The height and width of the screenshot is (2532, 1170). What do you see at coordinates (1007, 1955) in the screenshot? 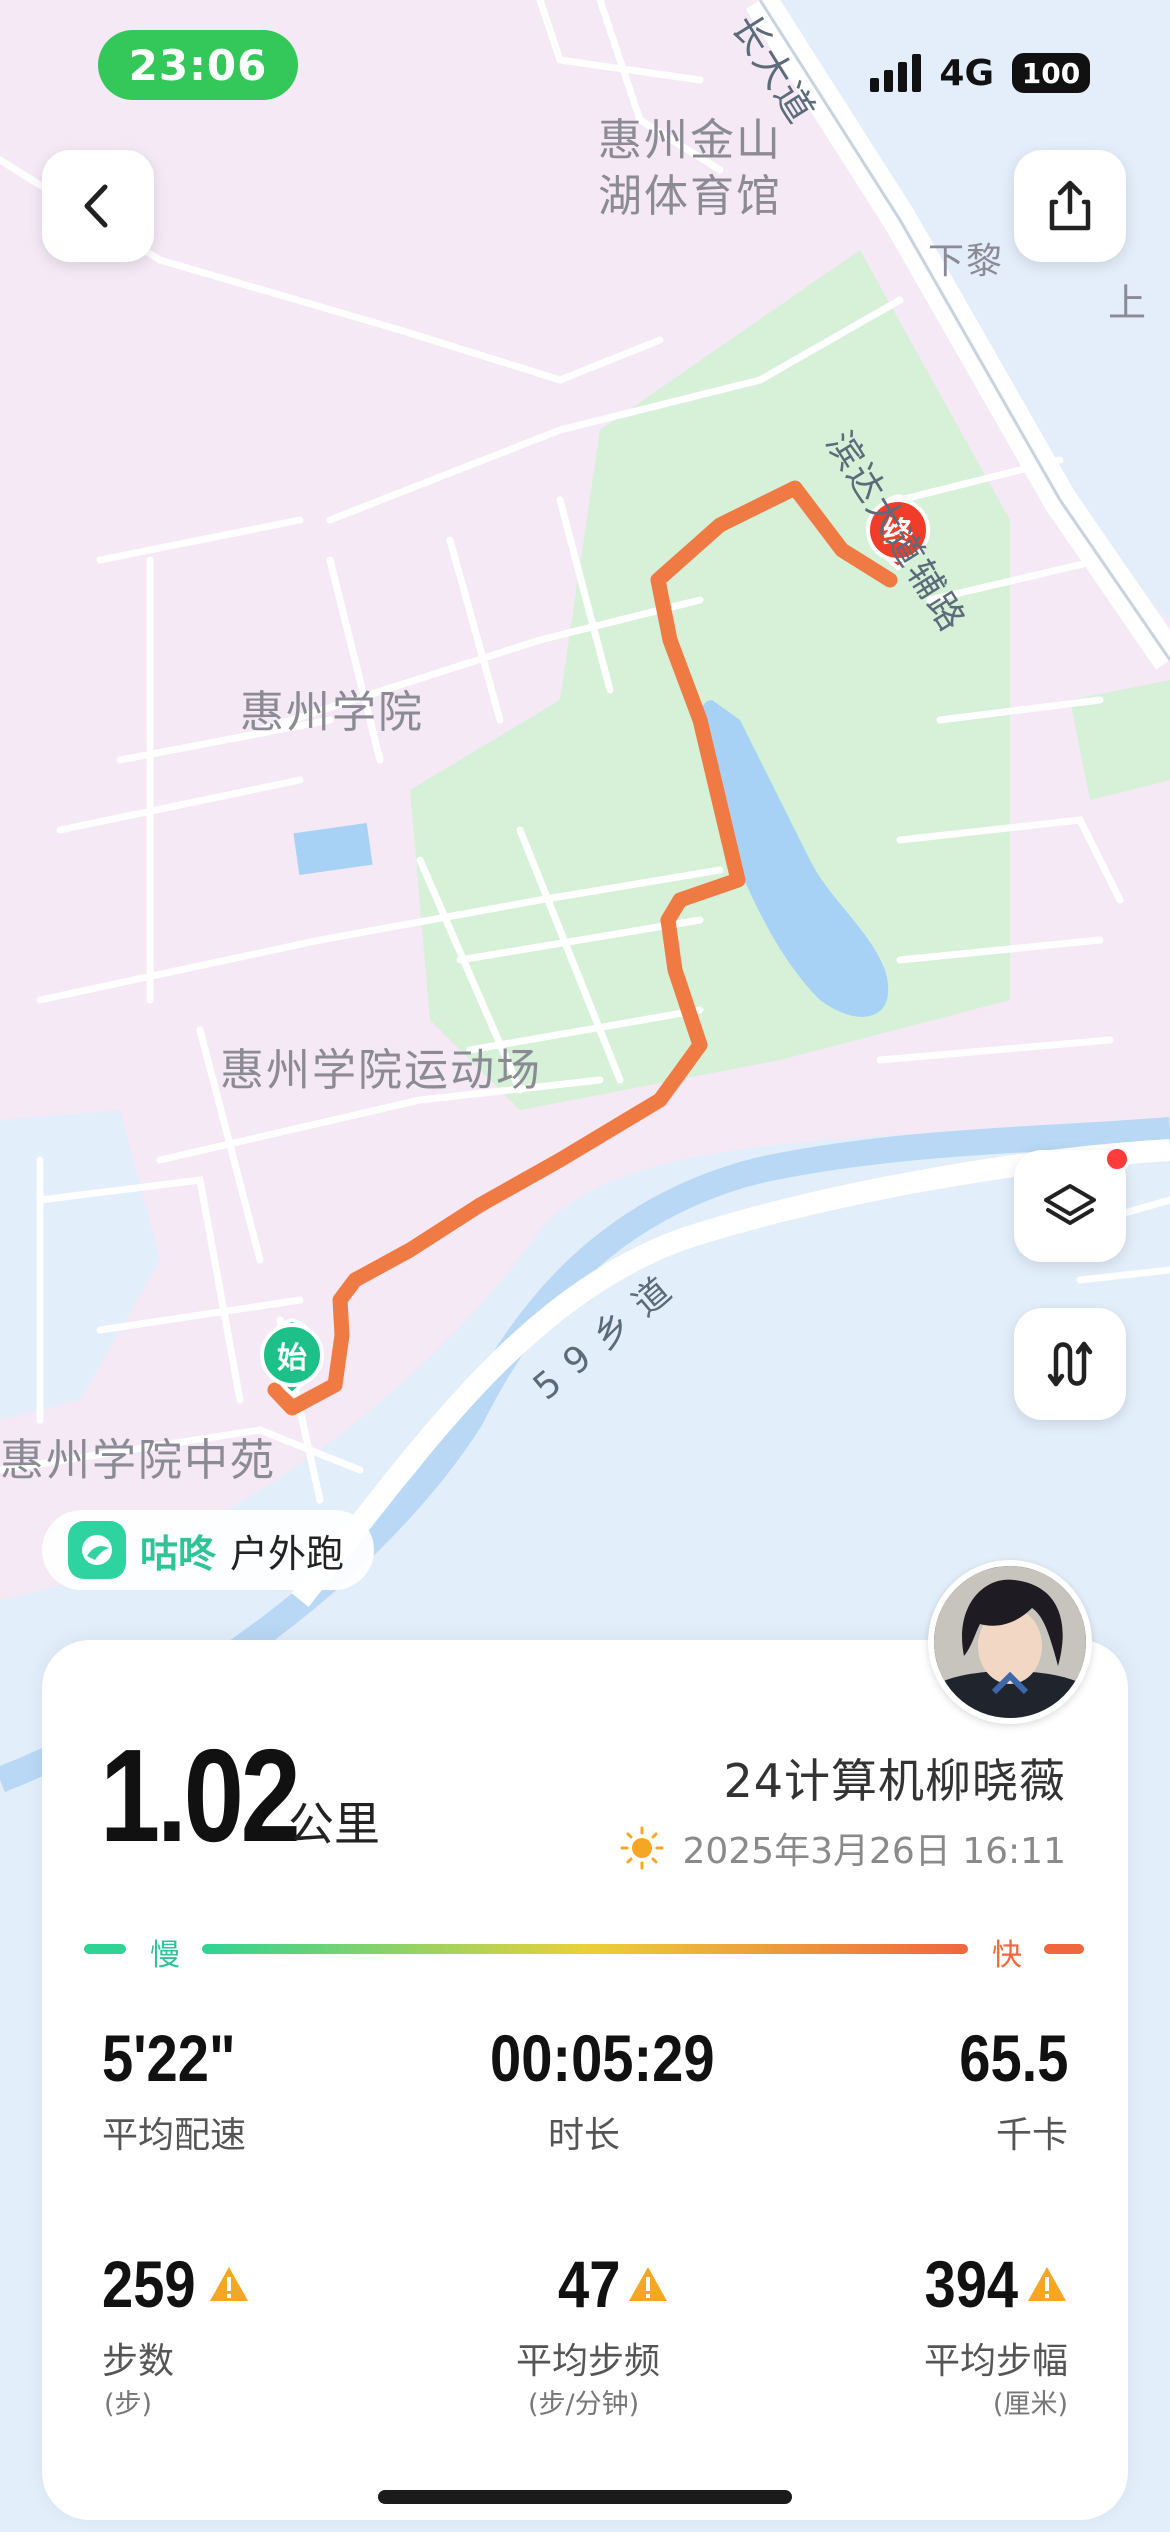
I see `pace-fast-label: 快` at bounding box center [1007, 1955].